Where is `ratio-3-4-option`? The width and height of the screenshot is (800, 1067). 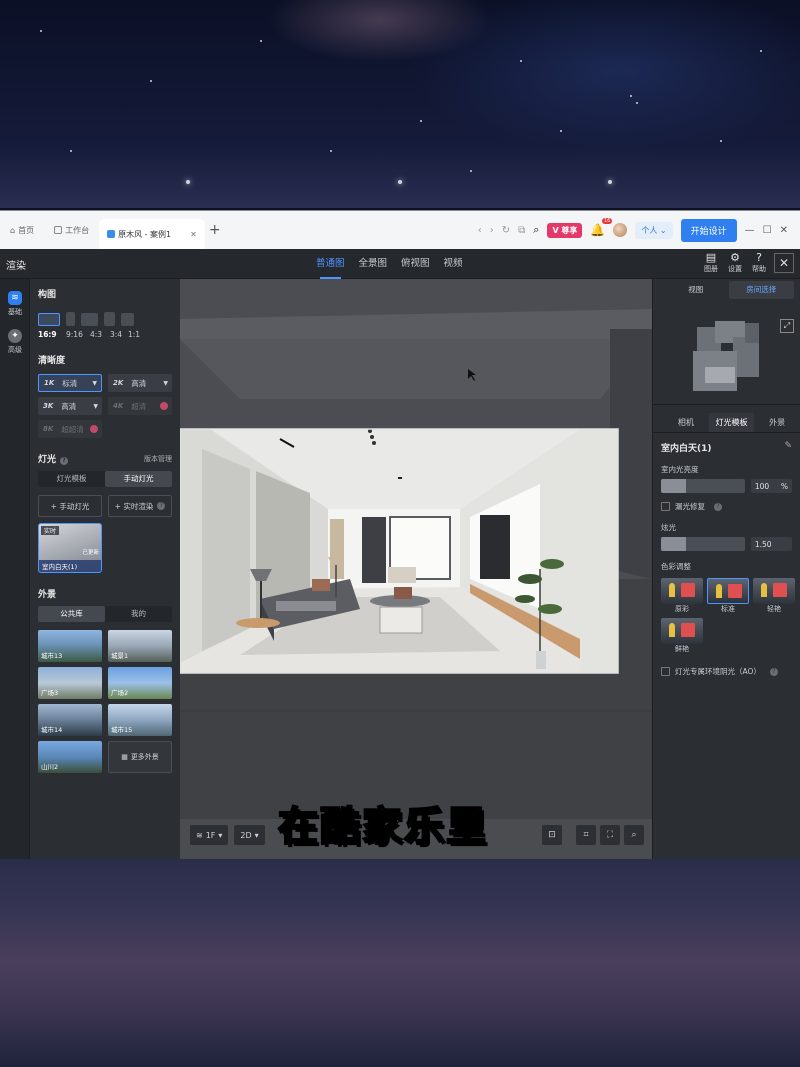 ratio-3-4-option is located at coordinates (109, 319).